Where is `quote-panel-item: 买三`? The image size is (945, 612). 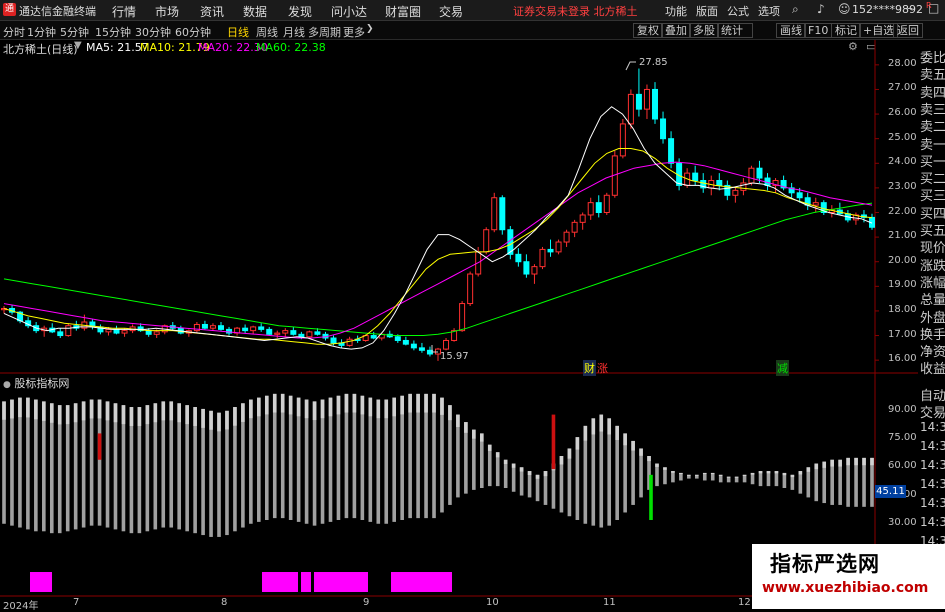 quote-panel-item: 买三 is located at coordinates (932, 194).